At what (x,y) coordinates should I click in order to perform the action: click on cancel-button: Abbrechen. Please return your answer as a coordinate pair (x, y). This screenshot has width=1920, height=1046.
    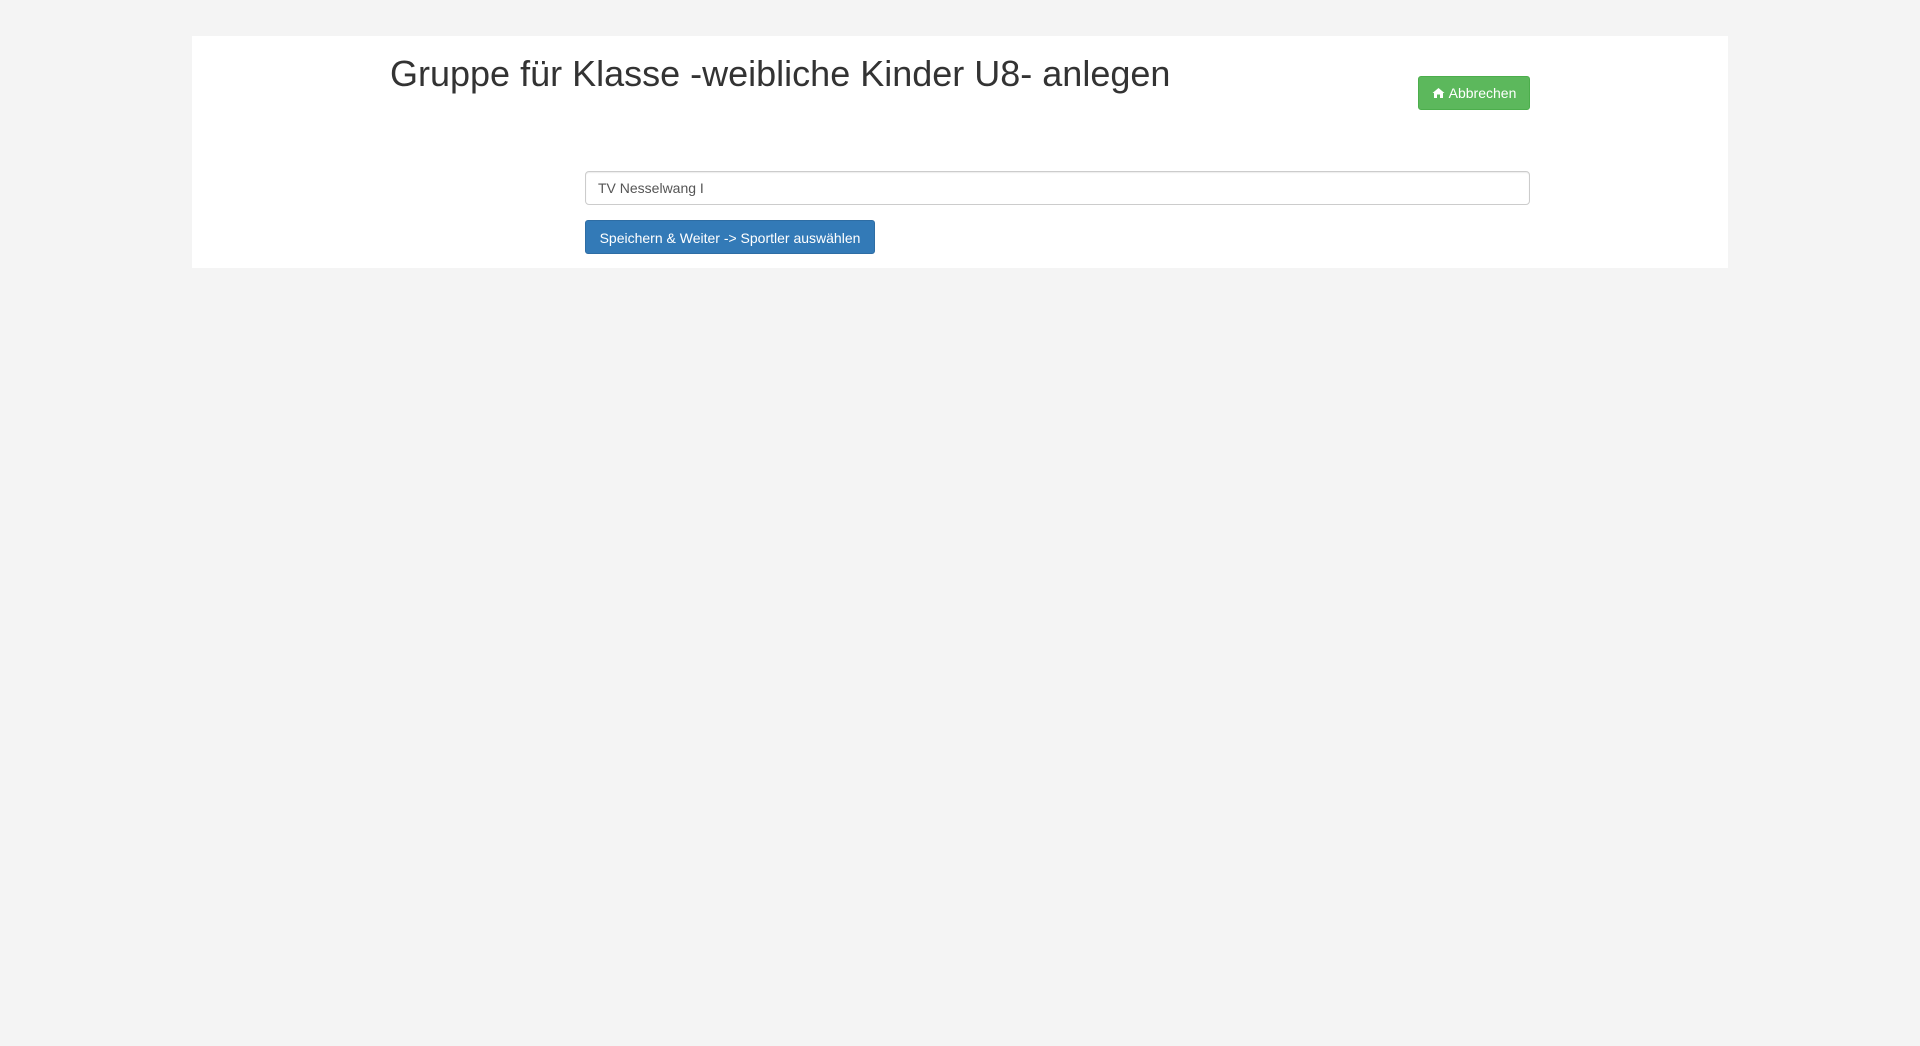
    Looking at the image, I should click on (1474, 93).